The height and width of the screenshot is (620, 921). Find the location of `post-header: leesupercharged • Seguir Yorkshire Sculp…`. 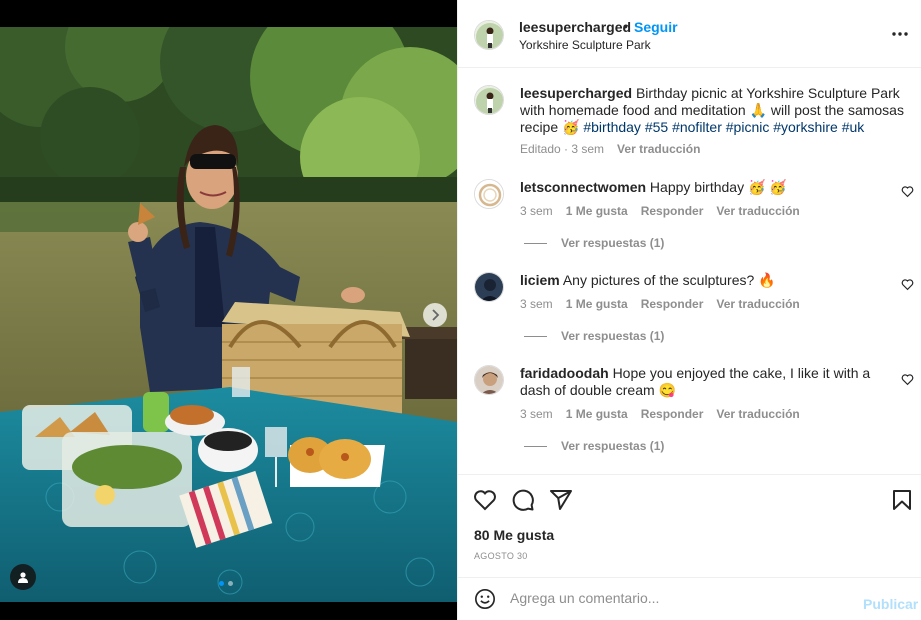

post-header: leesupercharged • Seguir Yorkshire Sculp… is located at coordinates (689, 34).